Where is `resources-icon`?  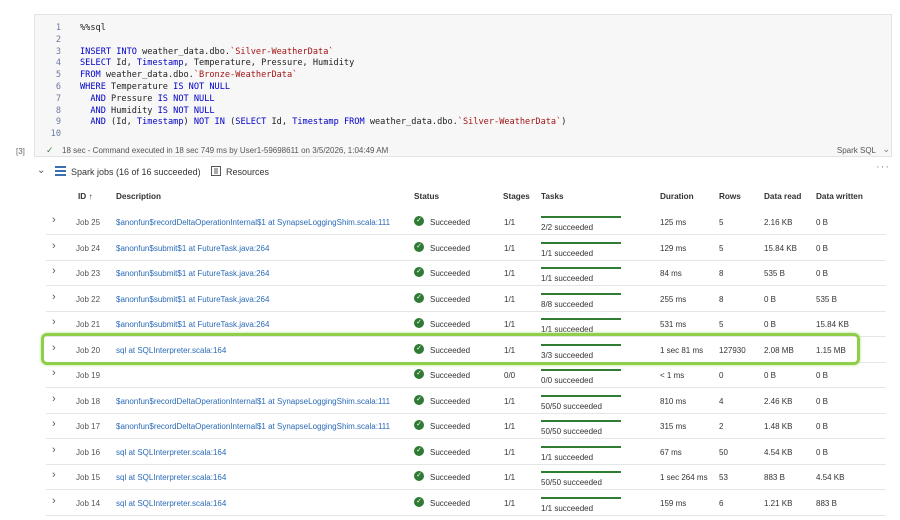 resources-icon is located at coordinates (216, 171).